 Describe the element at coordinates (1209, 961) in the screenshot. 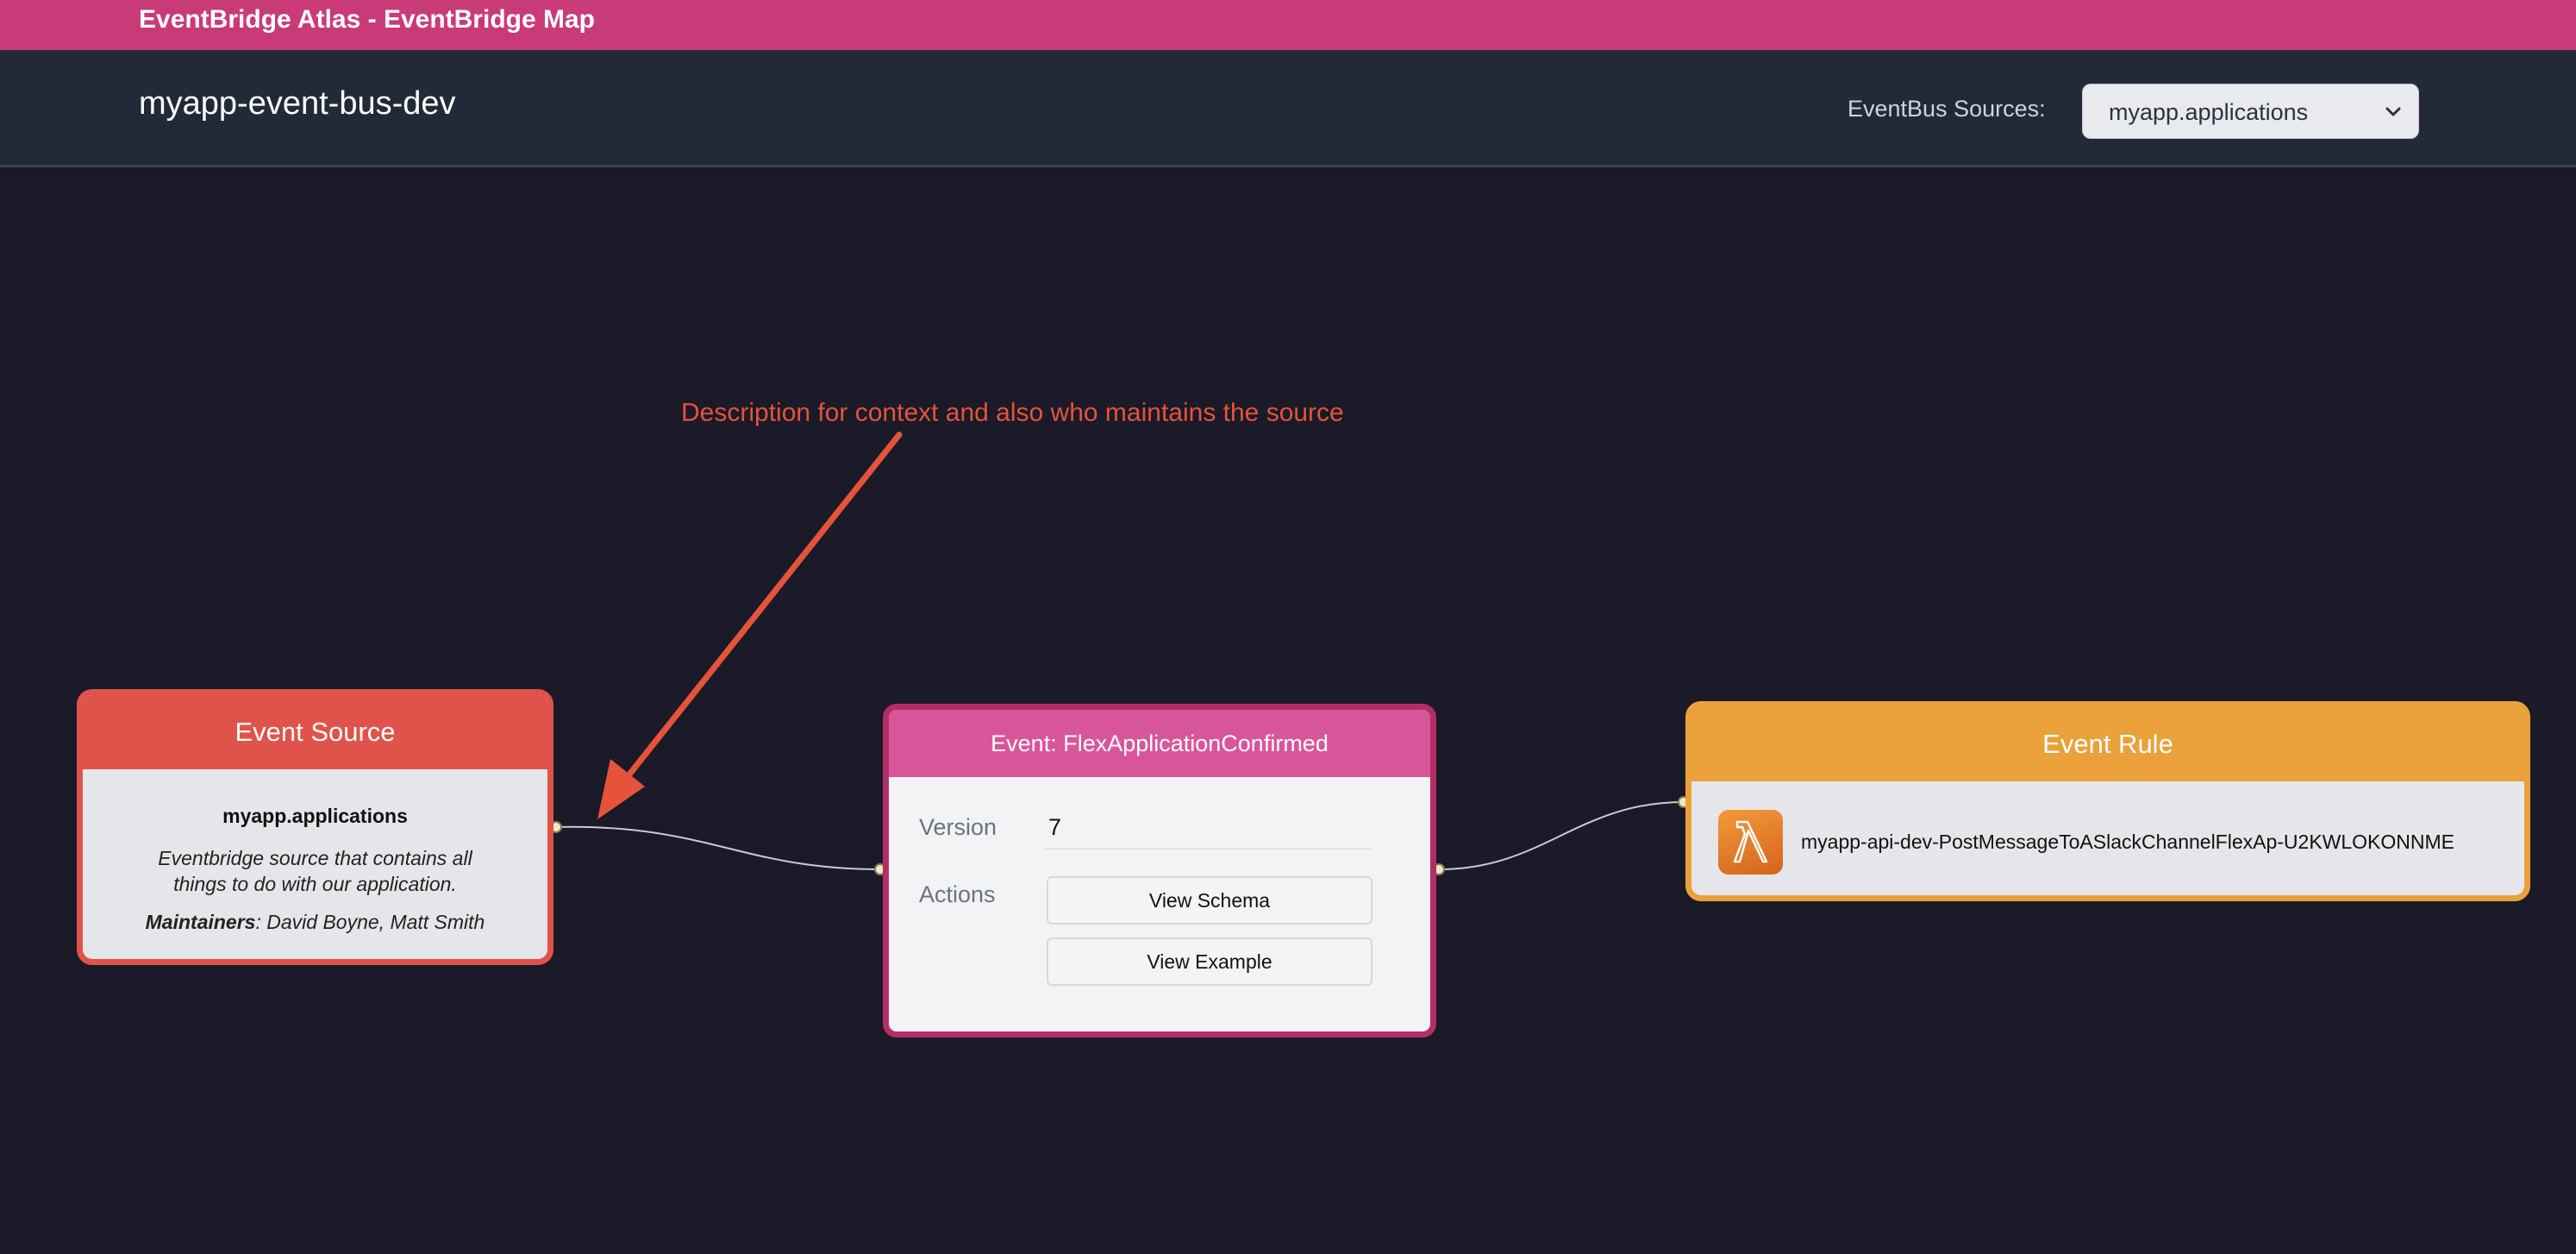

I see `view-example-button: View Example` at that location.